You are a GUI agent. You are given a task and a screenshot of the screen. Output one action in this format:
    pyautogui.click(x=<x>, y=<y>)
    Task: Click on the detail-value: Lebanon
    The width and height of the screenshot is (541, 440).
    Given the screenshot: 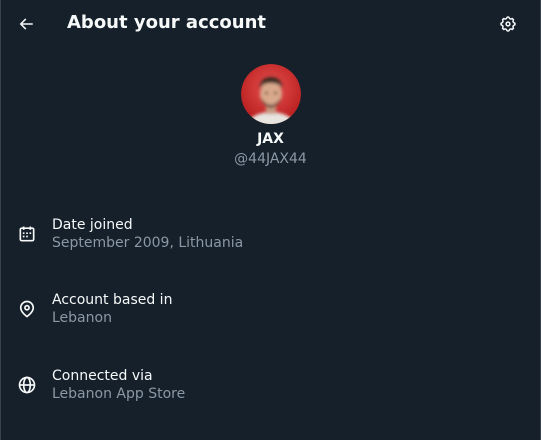 What is the action you would take?
    pyautogui.click(x=82, y=318)
    